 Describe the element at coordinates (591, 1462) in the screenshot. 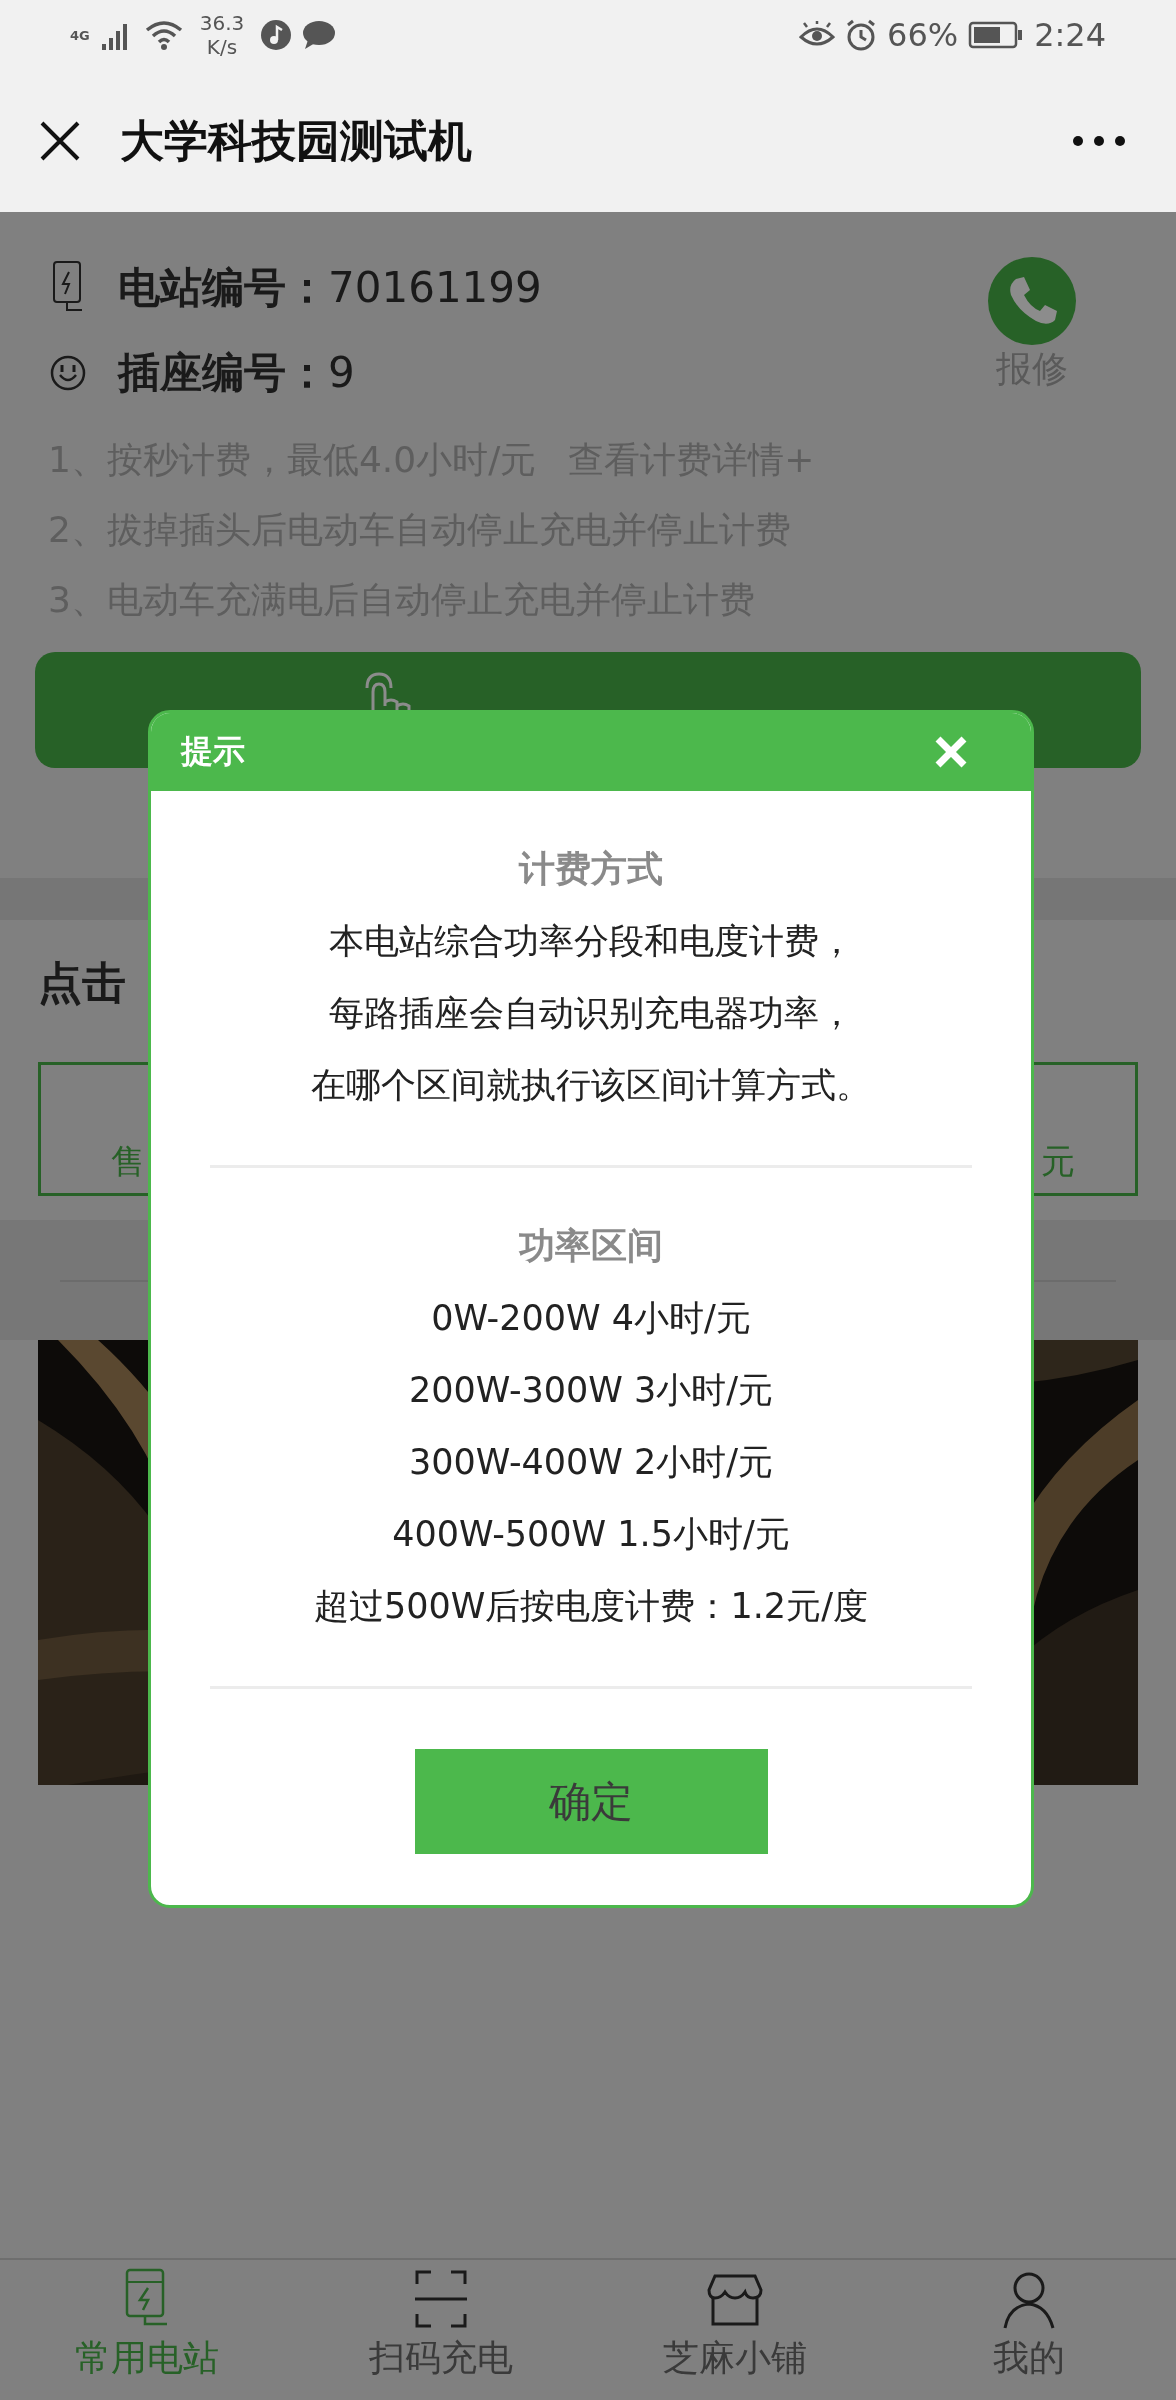

I see `dialog-text: 300W-400W 2小时/元` at that location.